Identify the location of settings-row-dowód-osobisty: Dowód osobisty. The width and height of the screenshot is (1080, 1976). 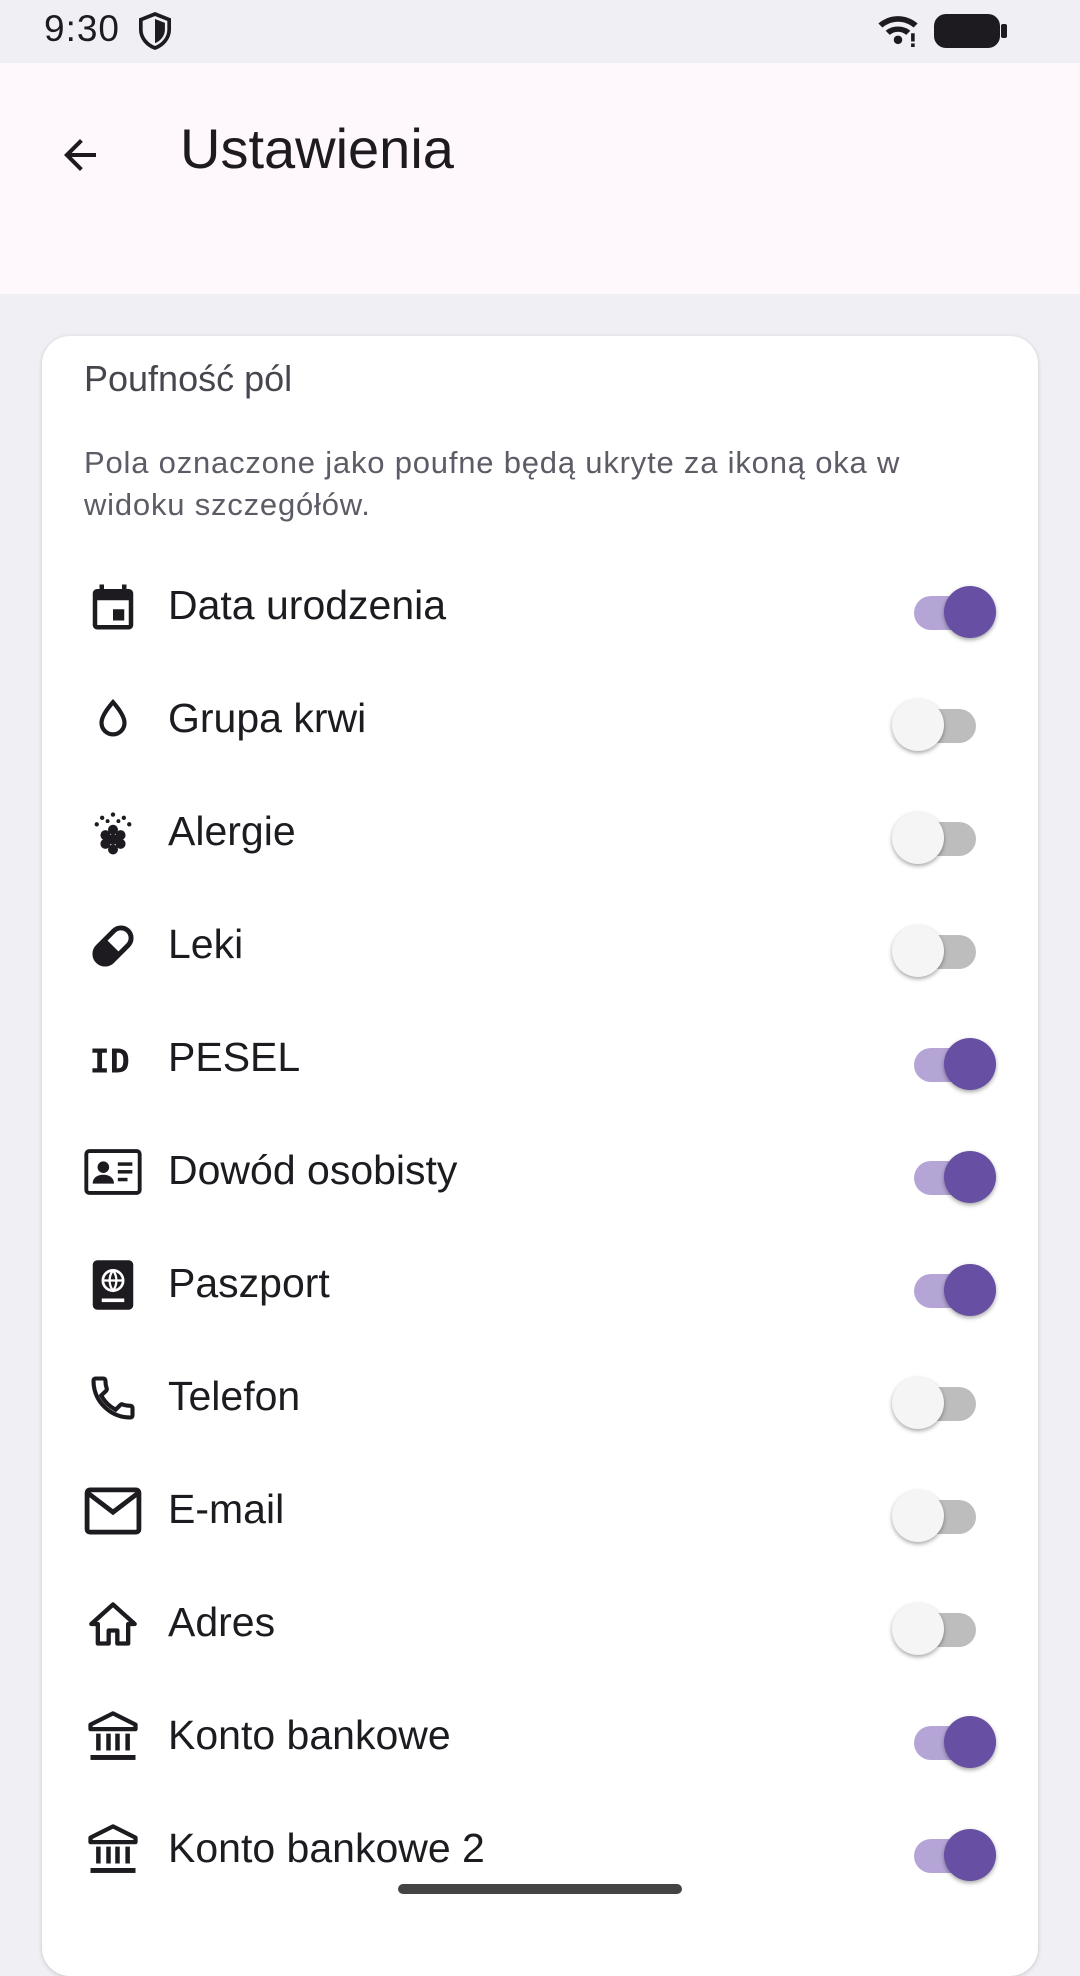
(540, 1171).